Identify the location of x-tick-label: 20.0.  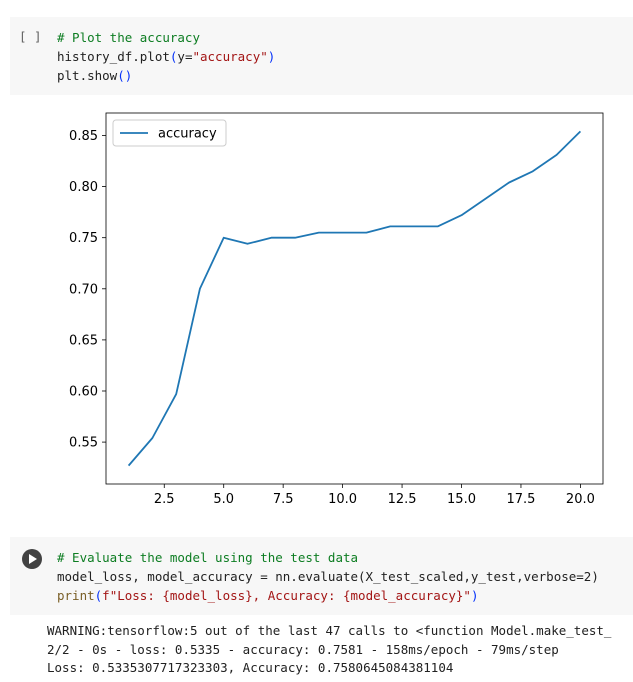
(580, 499).